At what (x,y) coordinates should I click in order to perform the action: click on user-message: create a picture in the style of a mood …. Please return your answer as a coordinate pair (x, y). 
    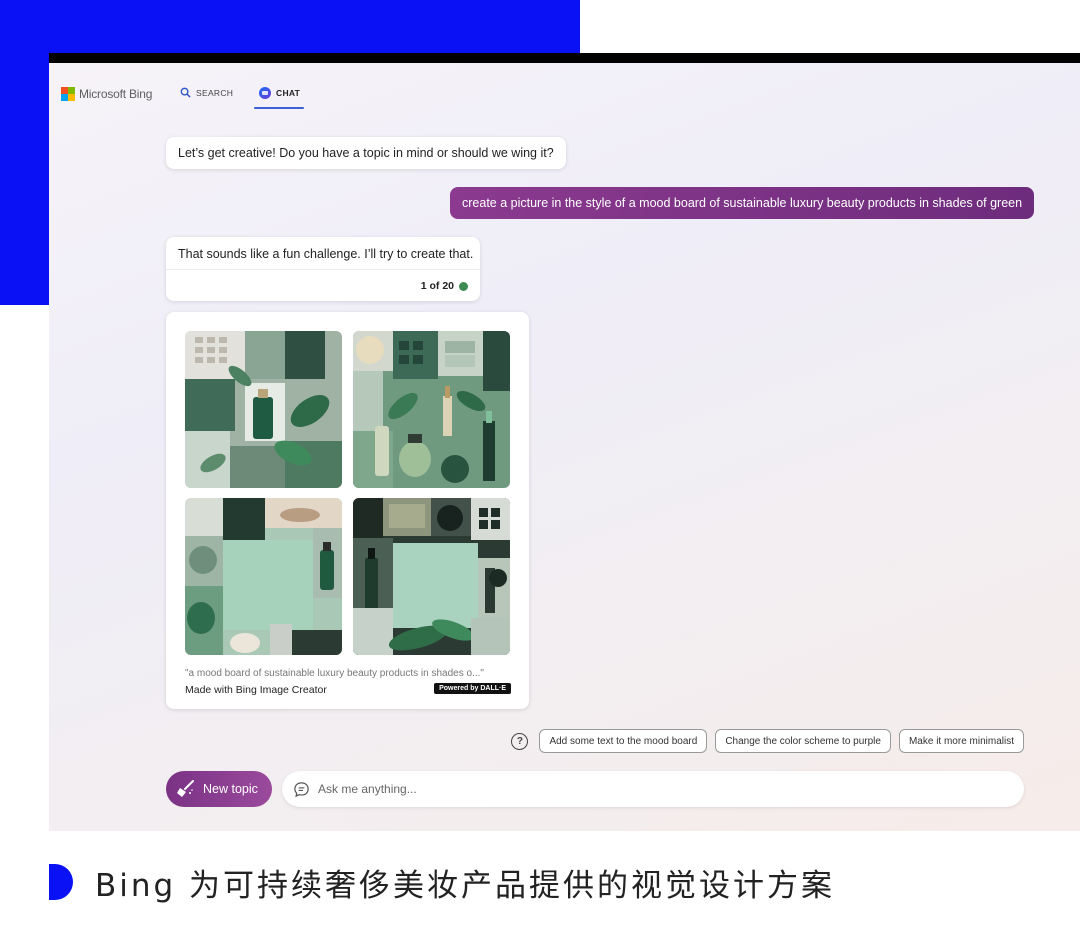
    Looking at the image, I should click on (742, 203).